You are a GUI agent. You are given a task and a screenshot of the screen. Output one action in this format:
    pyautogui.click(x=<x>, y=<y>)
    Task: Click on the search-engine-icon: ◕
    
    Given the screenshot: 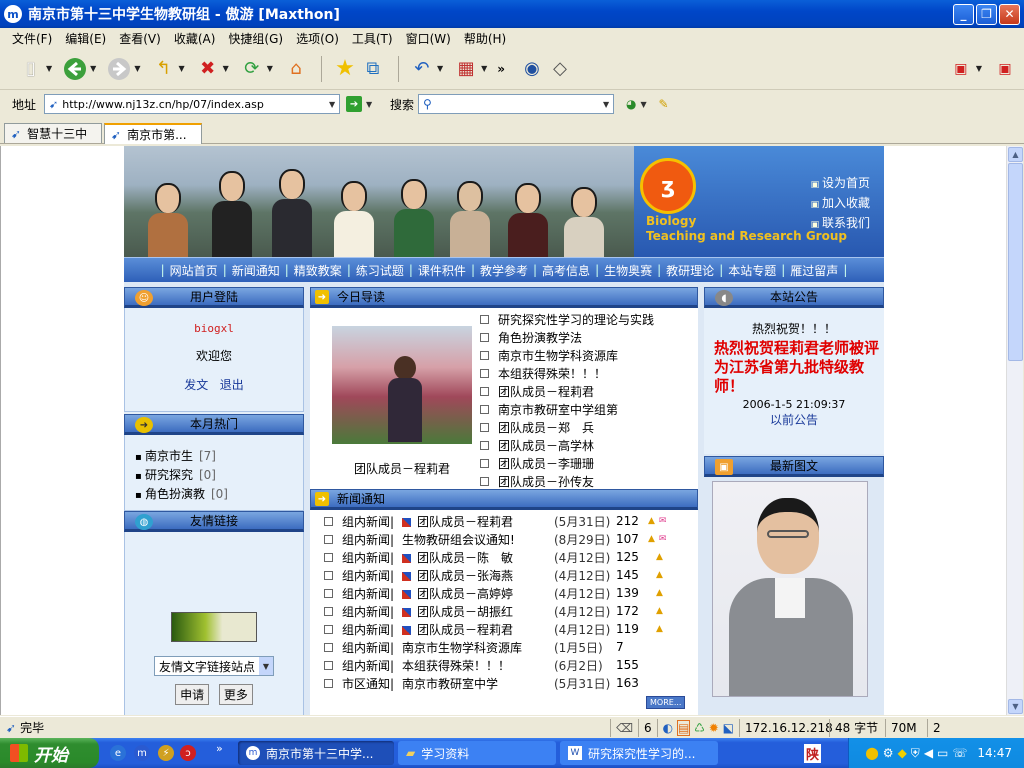 What is the action you would take?
    pyautogui.click(x=631, y=104)
    